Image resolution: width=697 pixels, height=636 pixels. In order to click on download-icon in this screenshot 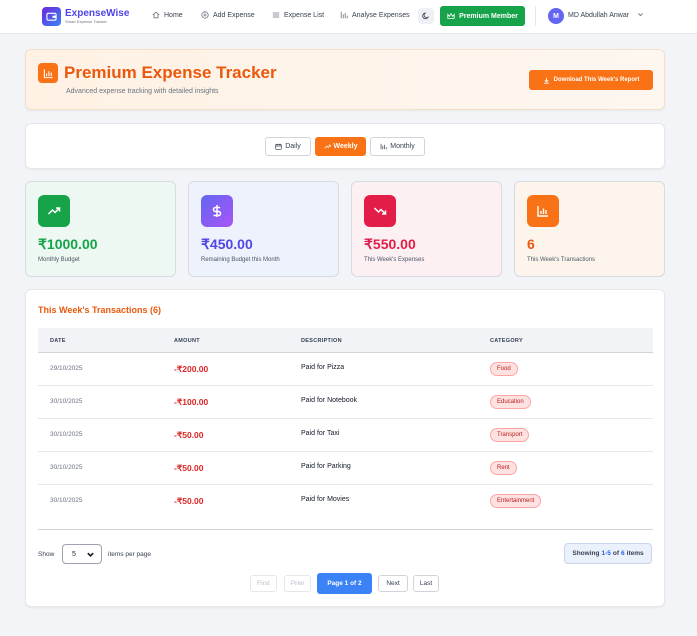, I will do `click(546, 80)`.